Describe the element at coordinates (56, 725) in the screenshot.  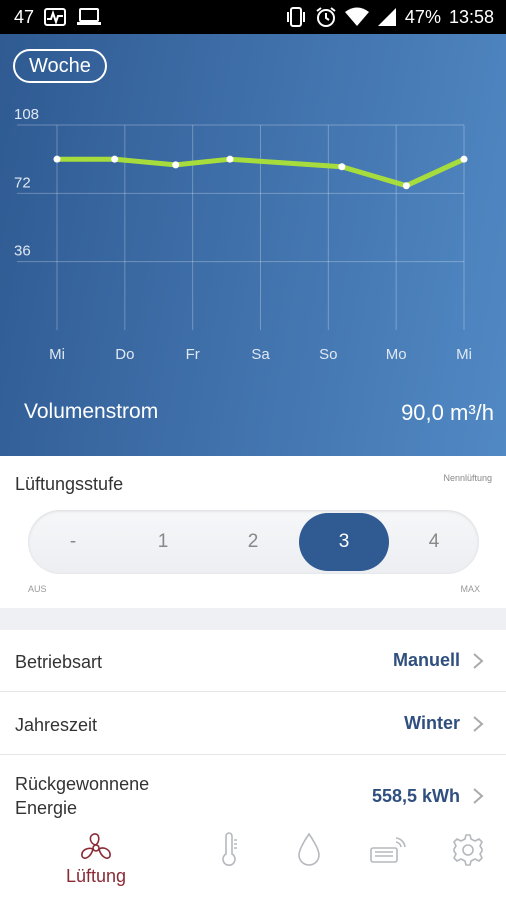
I see `season-label: Jahreszeit` at that location.